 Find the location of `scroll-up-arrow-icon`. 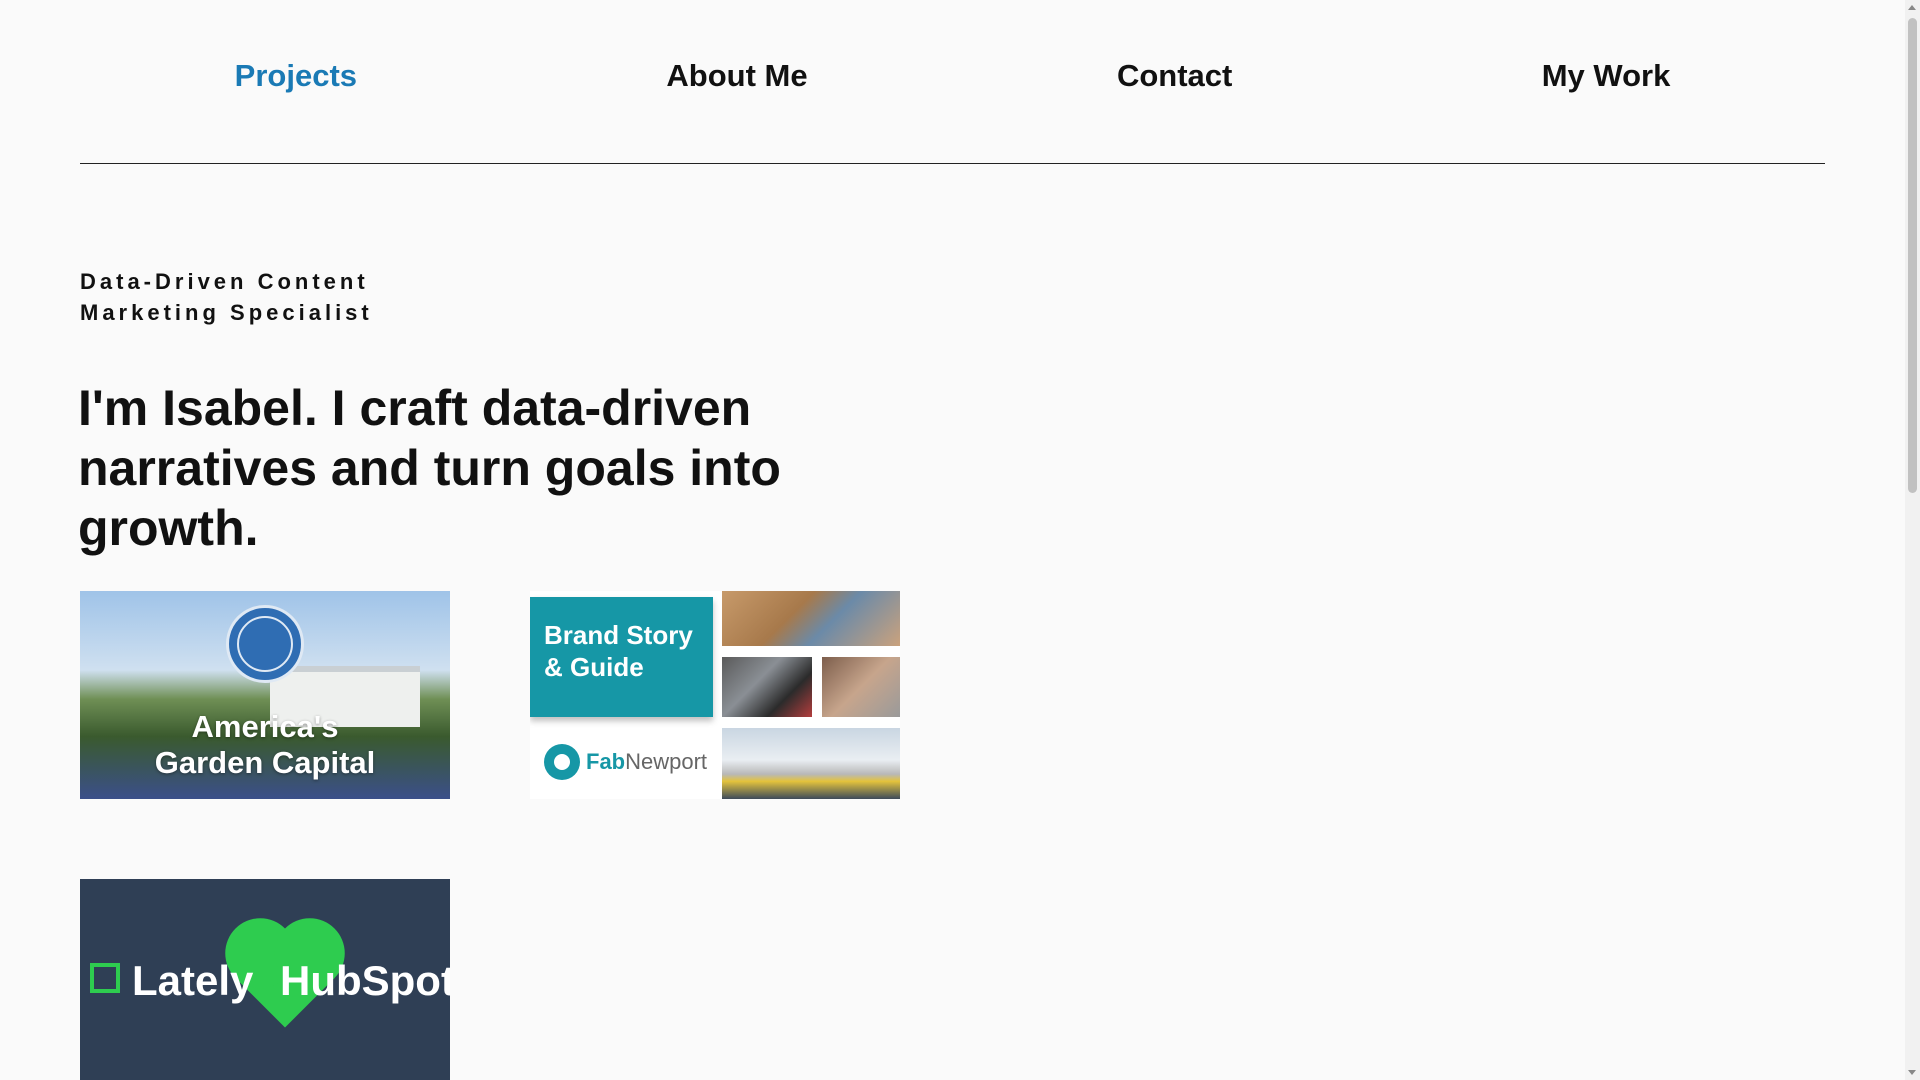

scroll-up-arrow-icon is located at coordinates (1912, 7).